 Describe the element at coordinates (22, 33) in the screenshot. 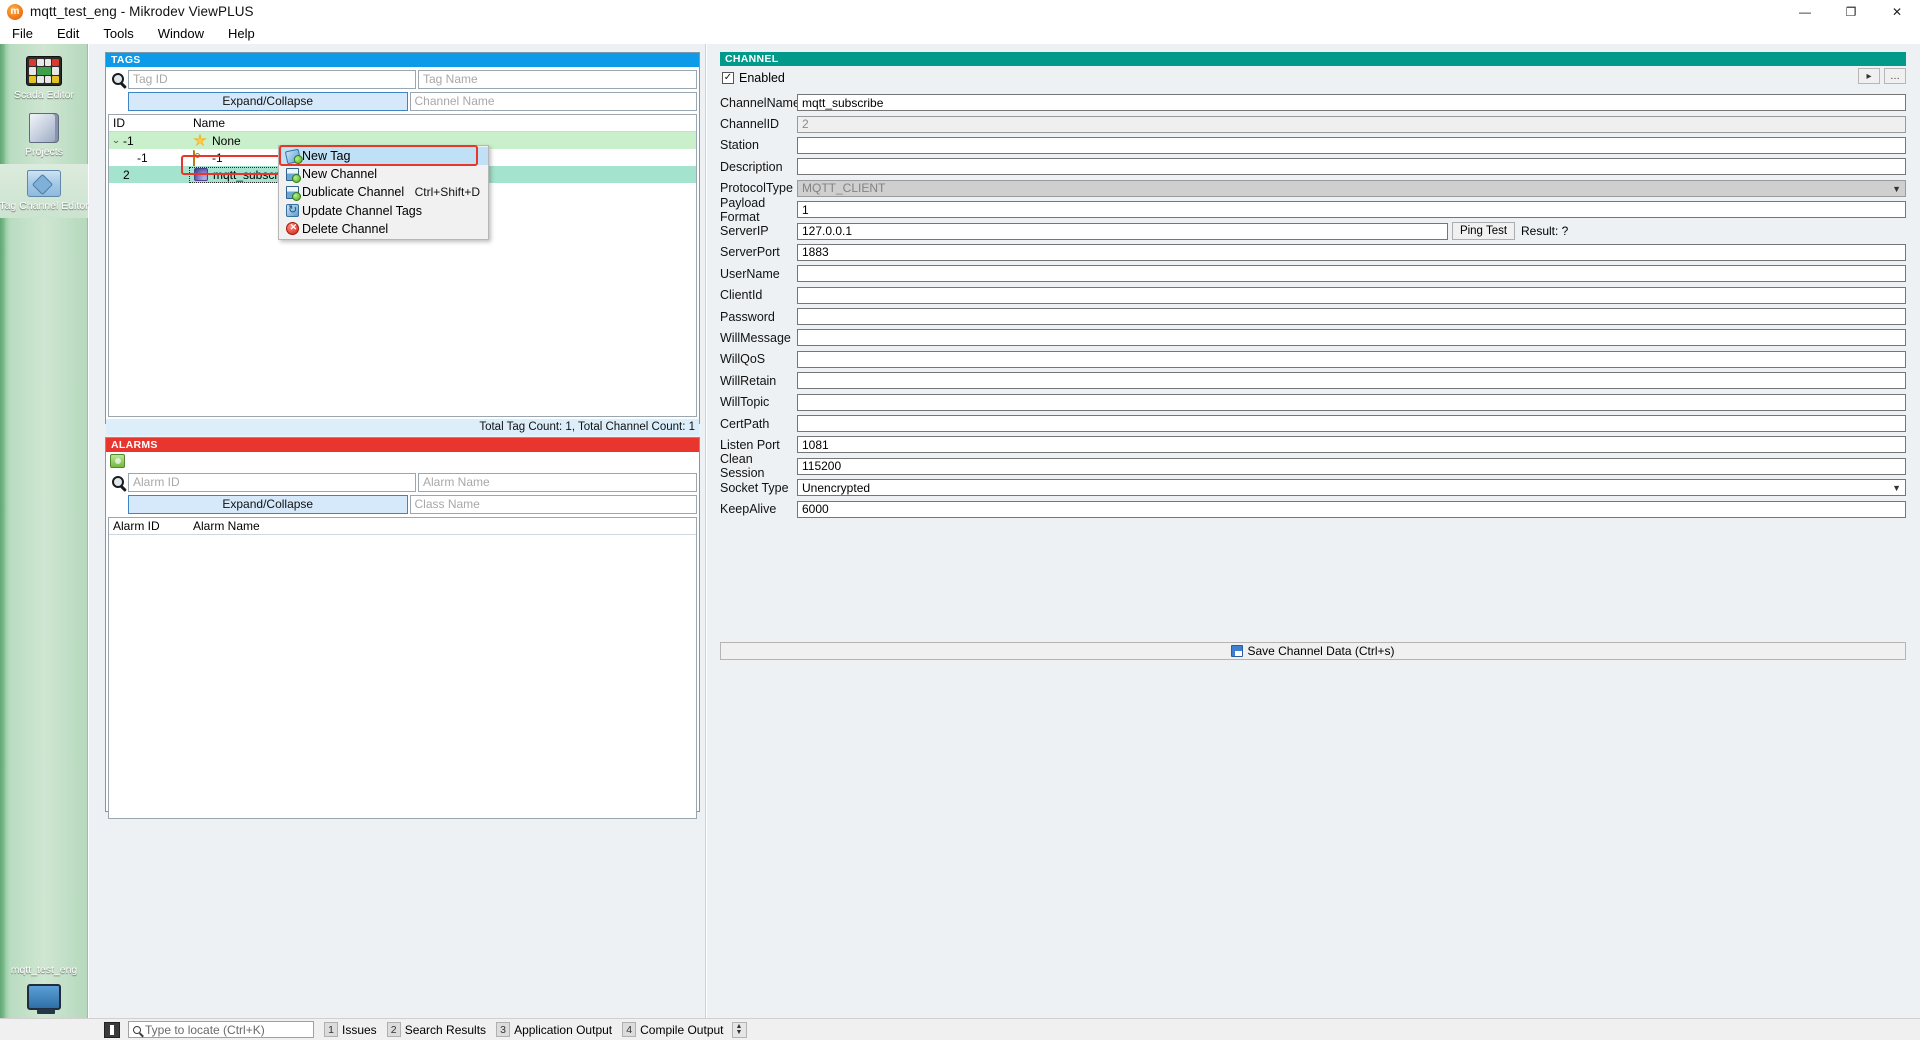

I see `menu-file: File` at that location.